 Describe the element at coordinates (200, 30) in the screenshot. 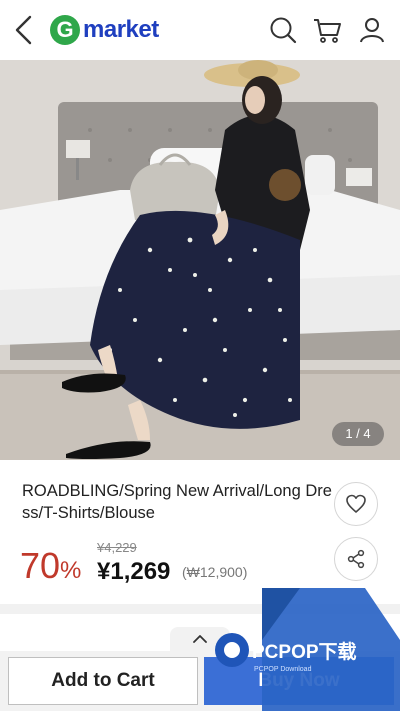

I see `top-app-bar: G market` at that location.